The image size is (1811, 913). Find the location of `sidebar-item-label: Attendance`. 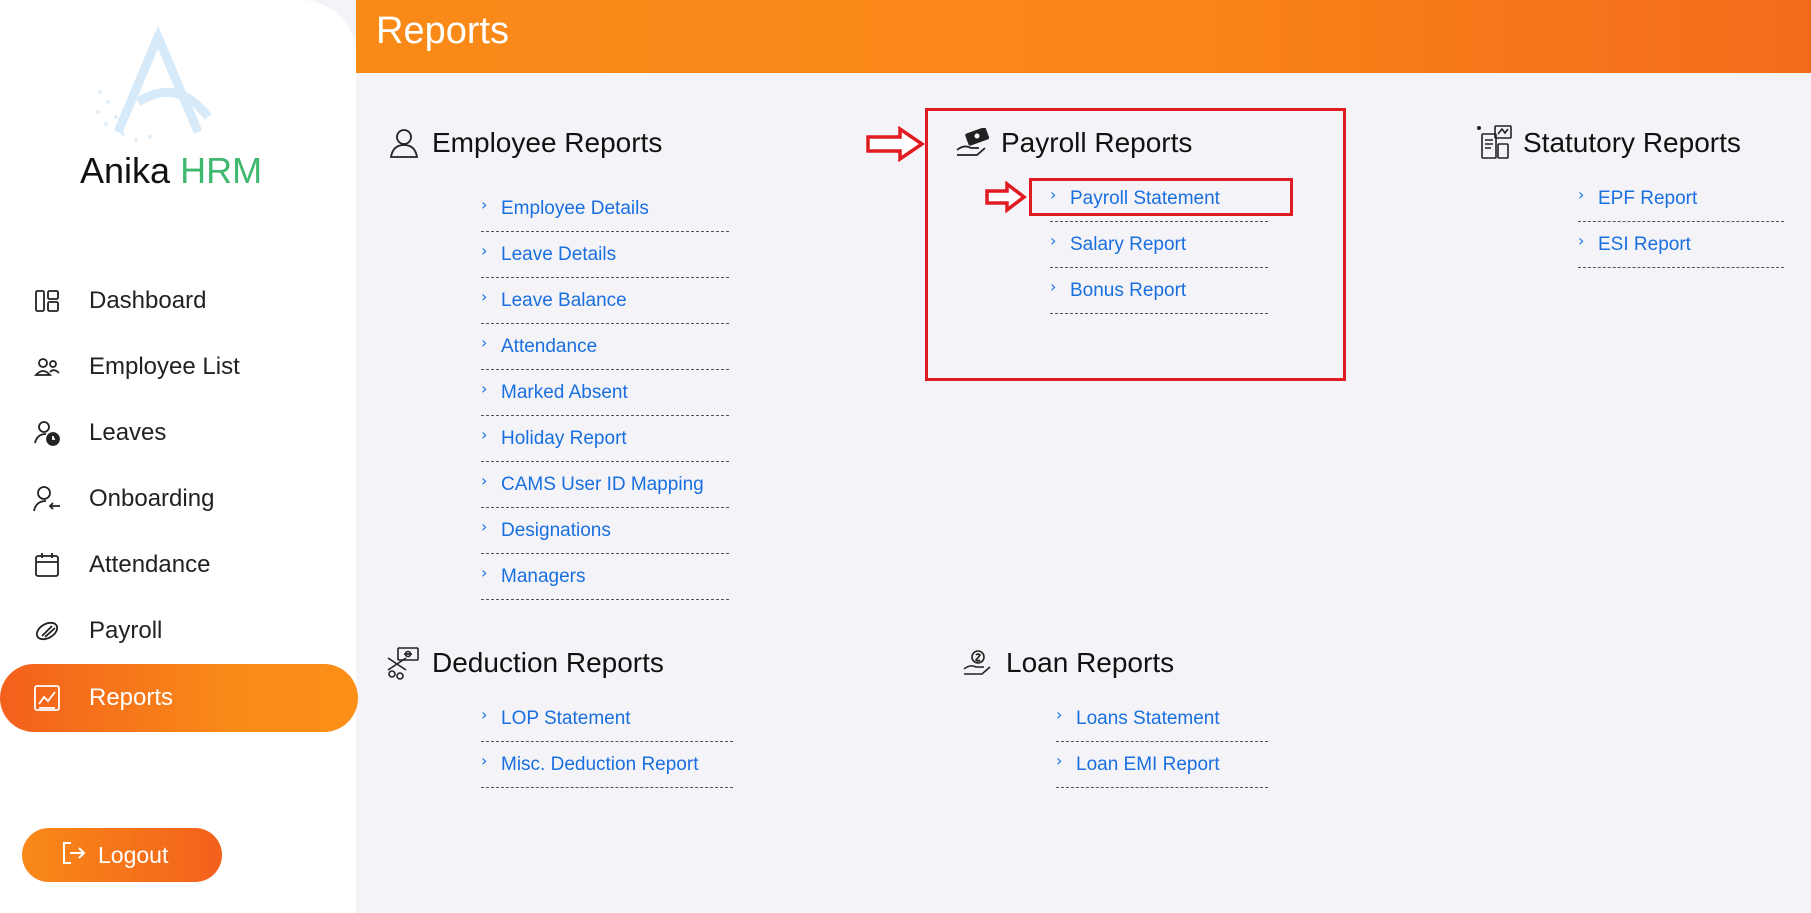

sidebar-item-label: Attendance is located at coordinates (150, 564).